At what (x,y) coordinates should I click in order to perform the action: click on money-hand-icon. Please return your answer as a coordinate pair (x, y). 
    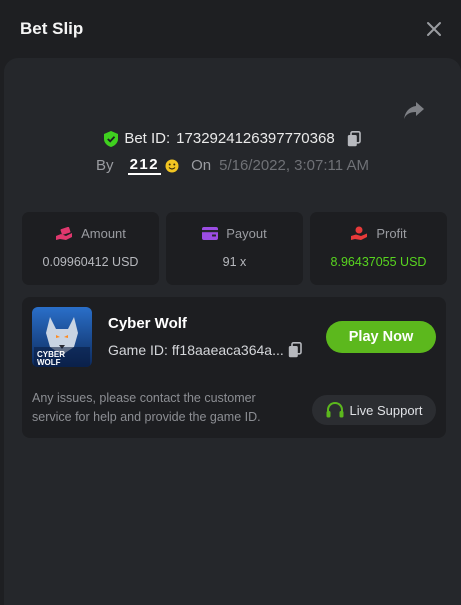
    Looking at the image, I should click on (64, 233).